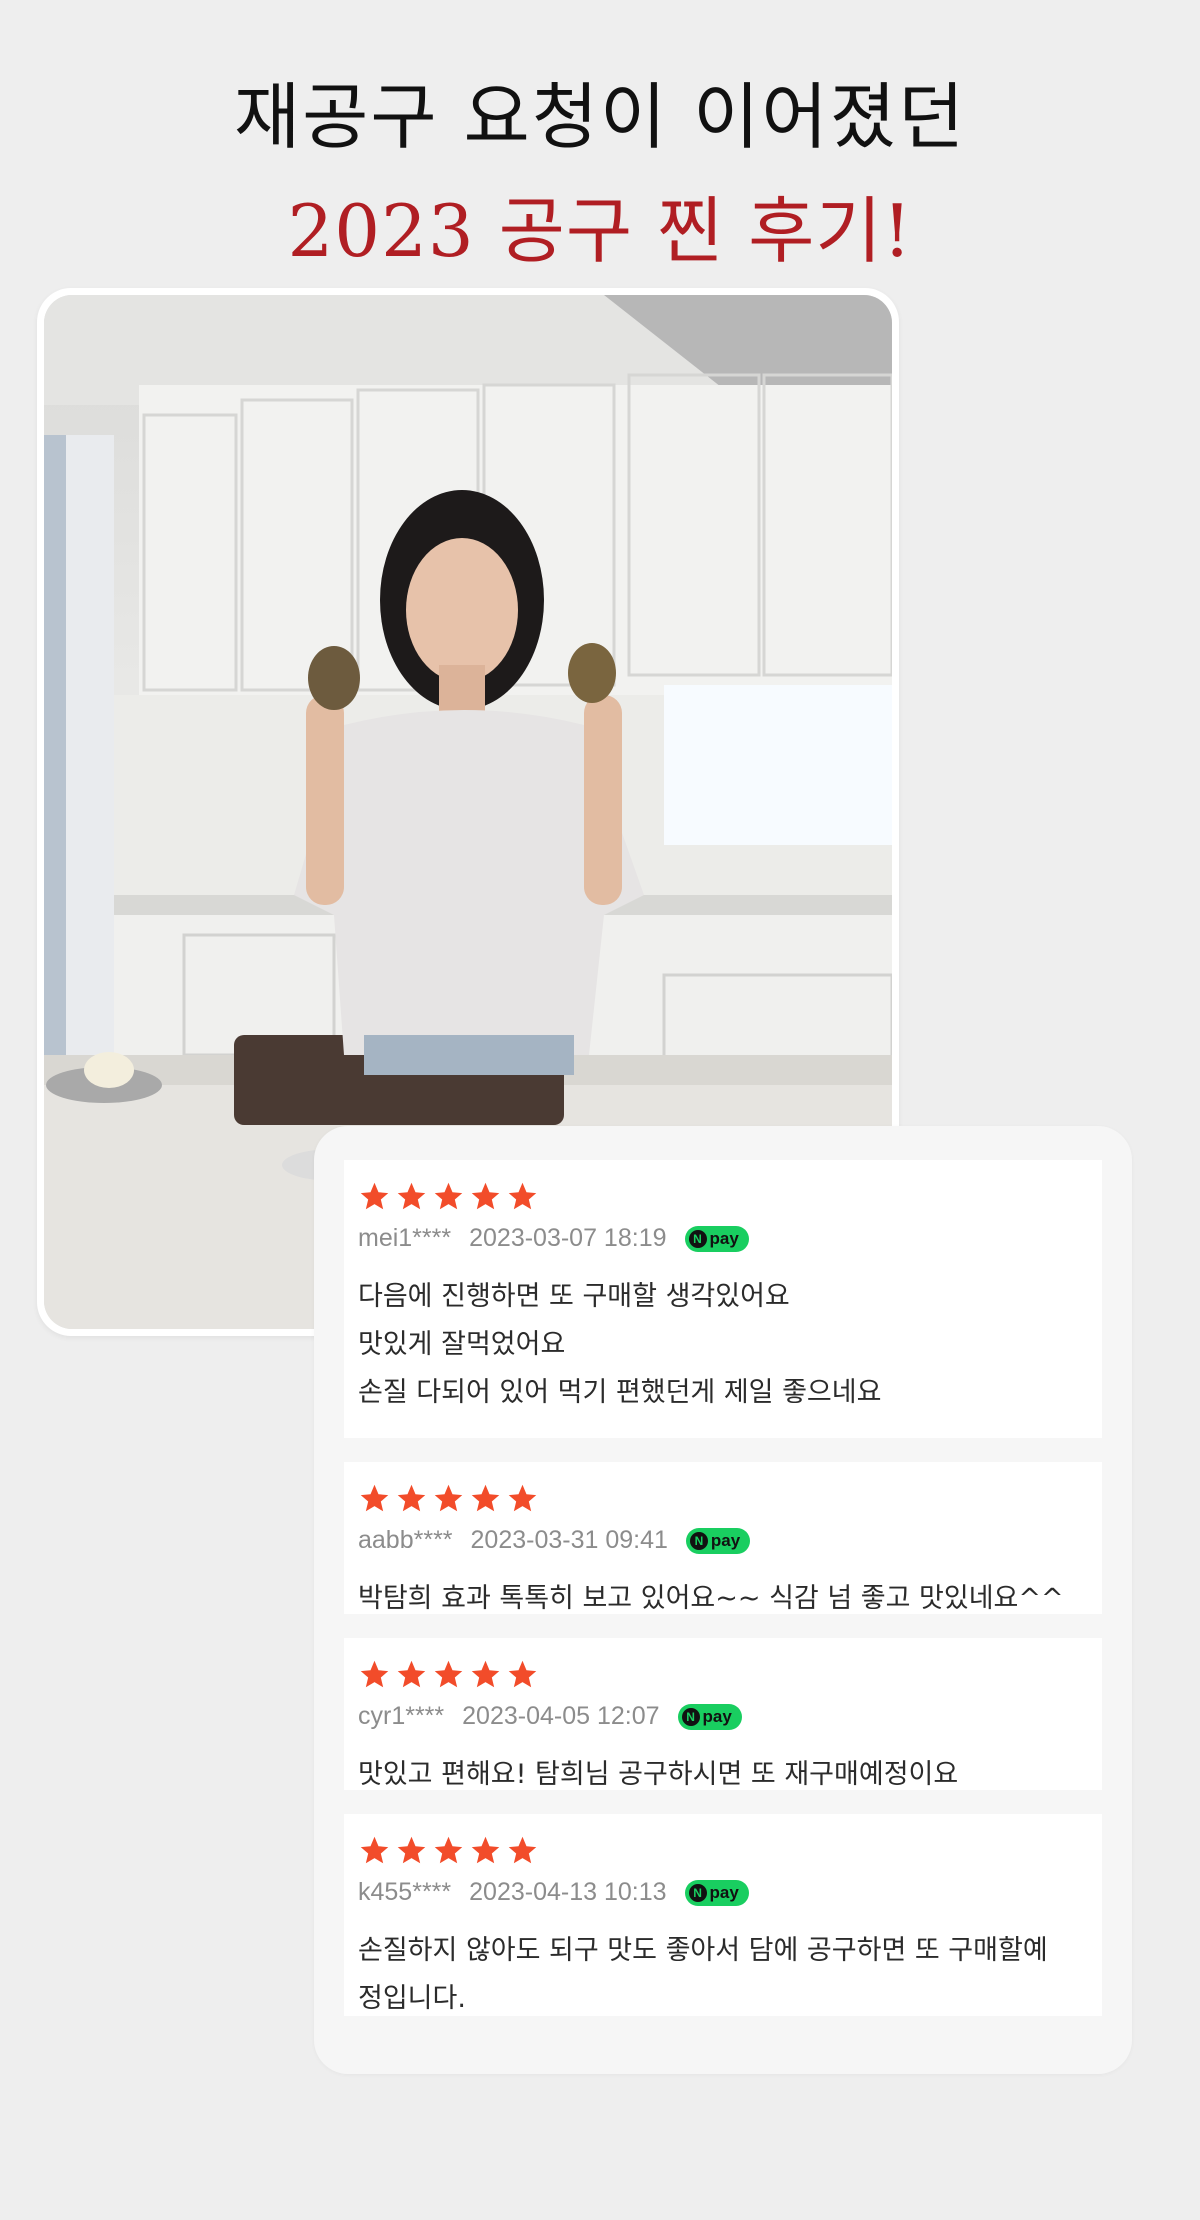 The width and height of the screenshot is (1200, 2220). Describe the element at coordinates (600, 117) in the screenshot. I see `headline-line1: 재공구 요청이 이어졌던` at that location.